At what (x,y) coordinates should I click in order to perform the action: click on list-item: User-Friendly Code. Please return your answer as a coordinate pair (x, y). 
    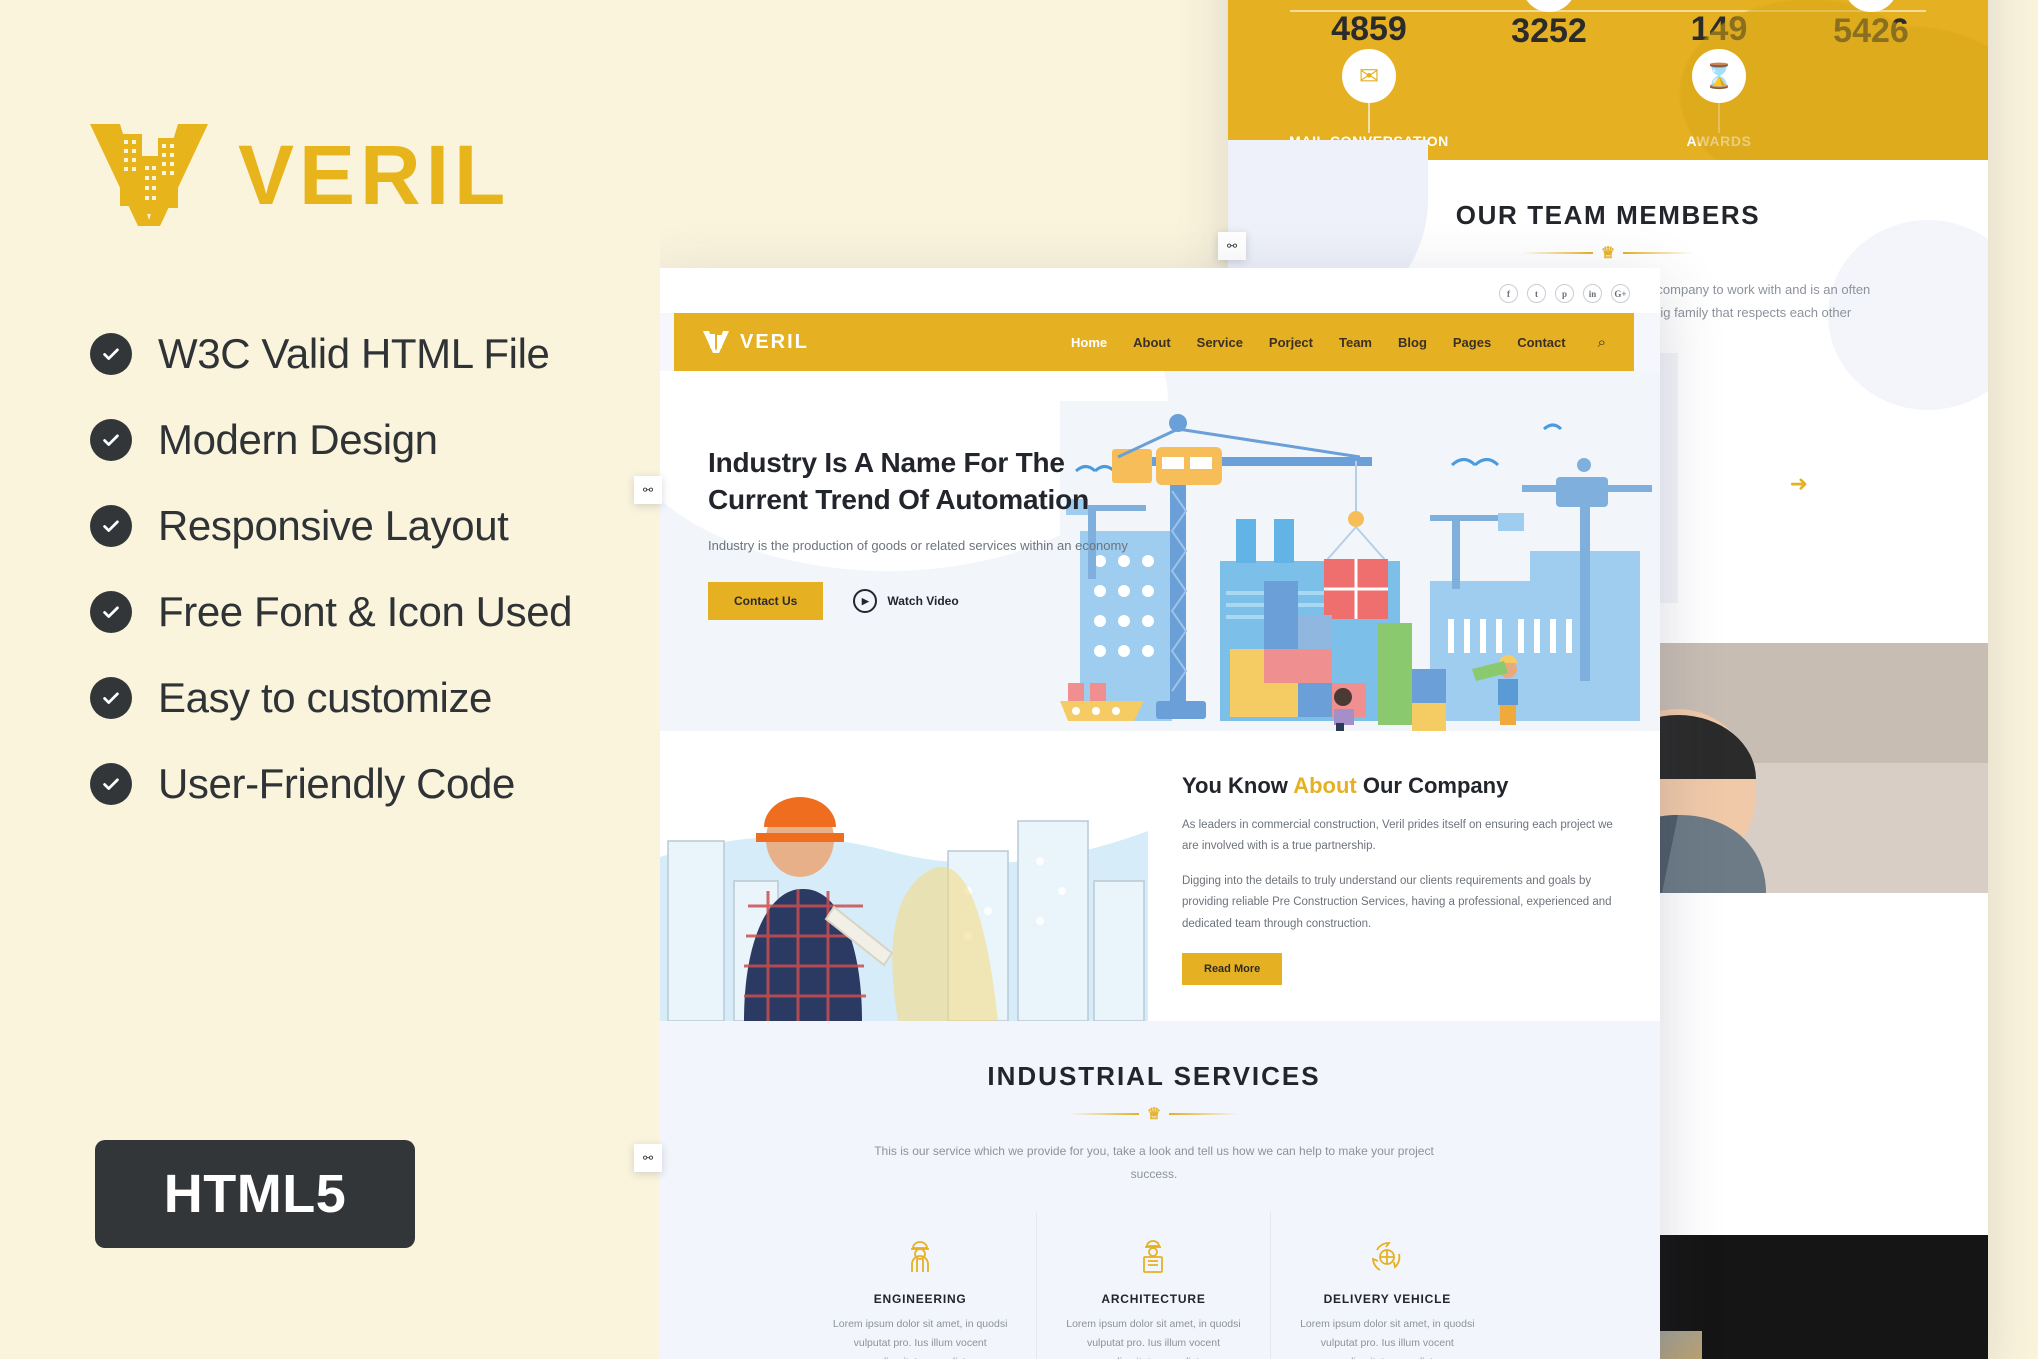
    Looking at the image, I should click on (331, 784).